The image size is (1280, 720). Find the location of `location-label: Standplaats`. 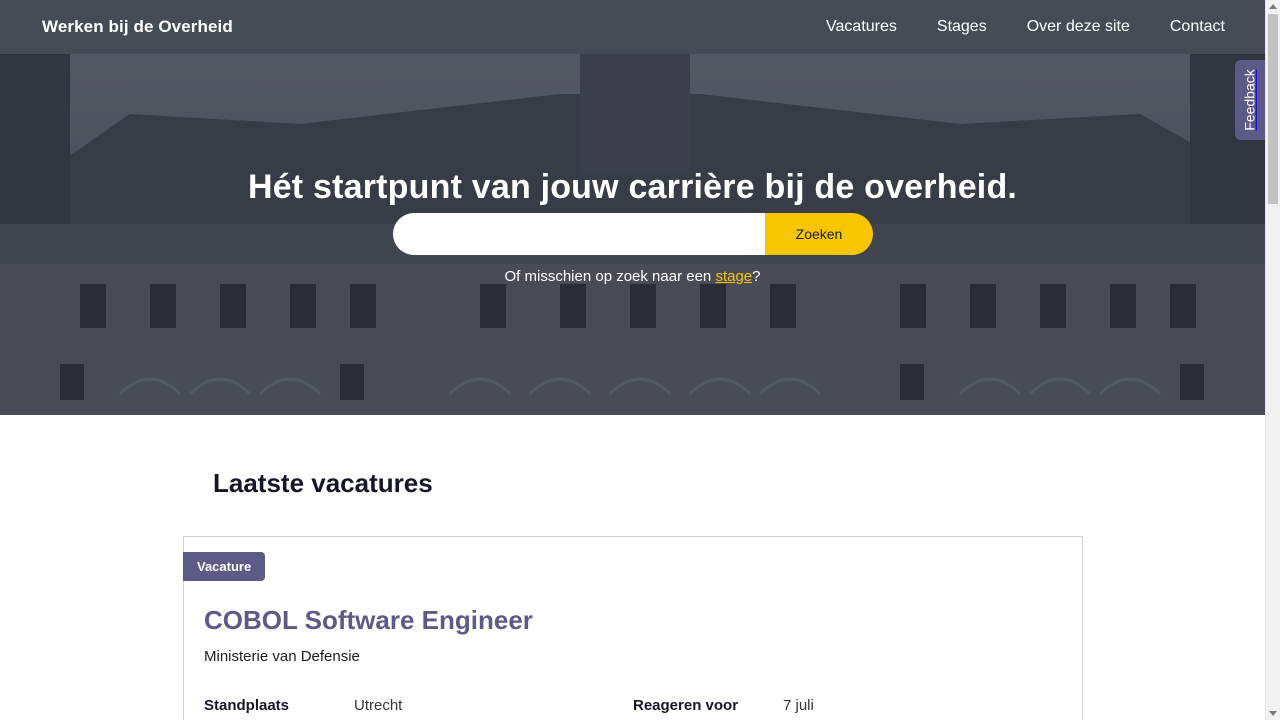

location-label: Standplaats is located at coordinates (247, 705).